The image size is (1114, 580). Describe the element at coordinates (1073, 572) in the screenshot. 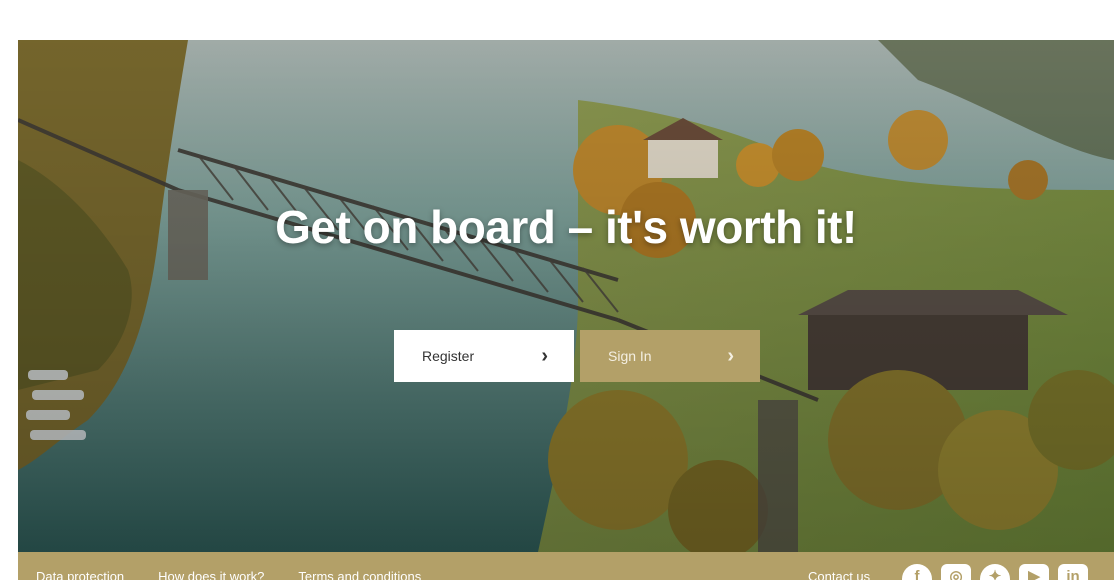

I see `linkedin-icon: in` at that location.